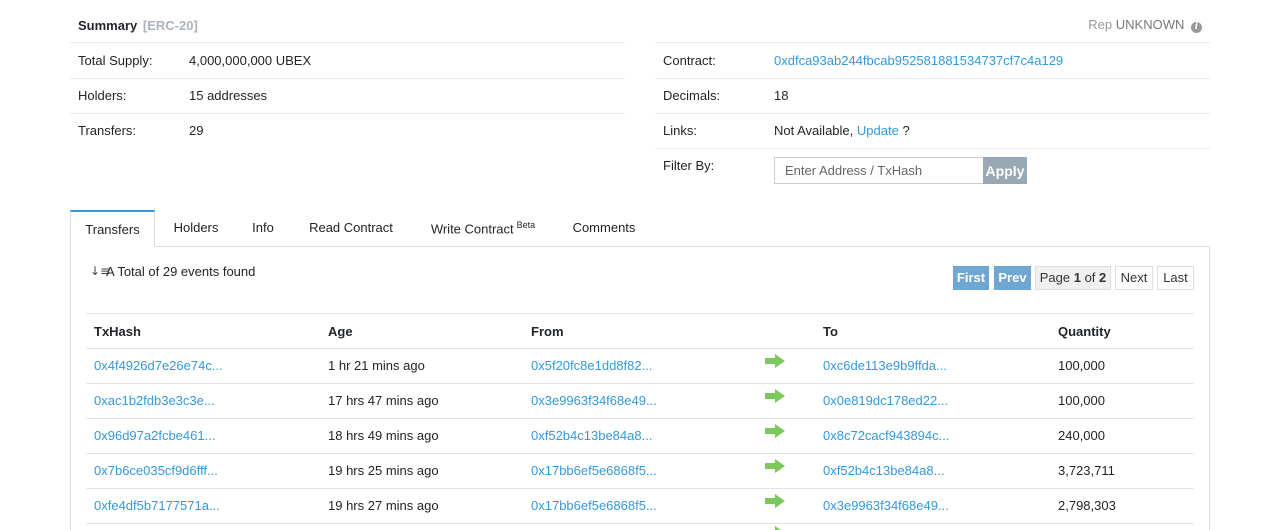 This screenshot has width=1282, height=530. I want to click on holders-label: Holders:, so click(102, 95).